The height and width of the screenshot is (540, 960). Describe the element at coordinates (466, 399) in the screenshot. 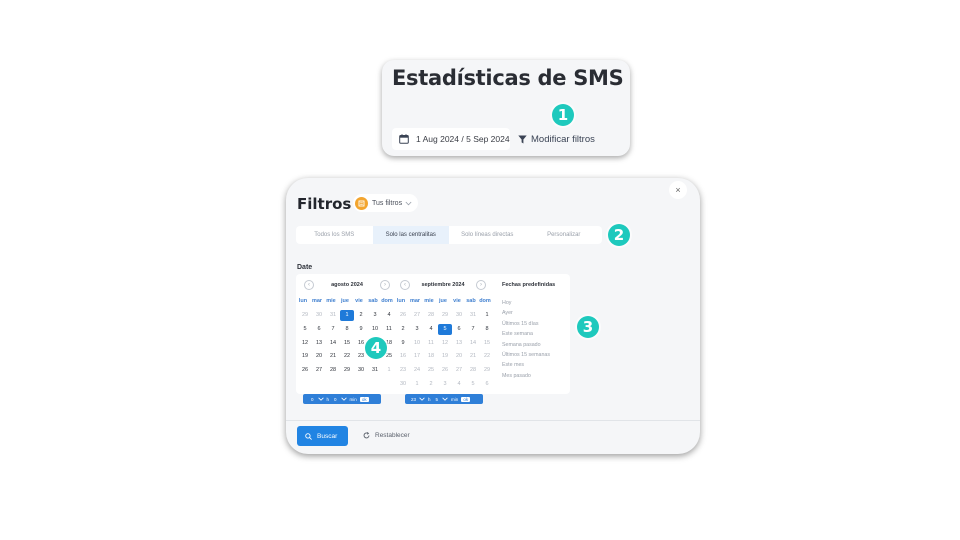

I see `end-time-ok-button: ok` at that location.